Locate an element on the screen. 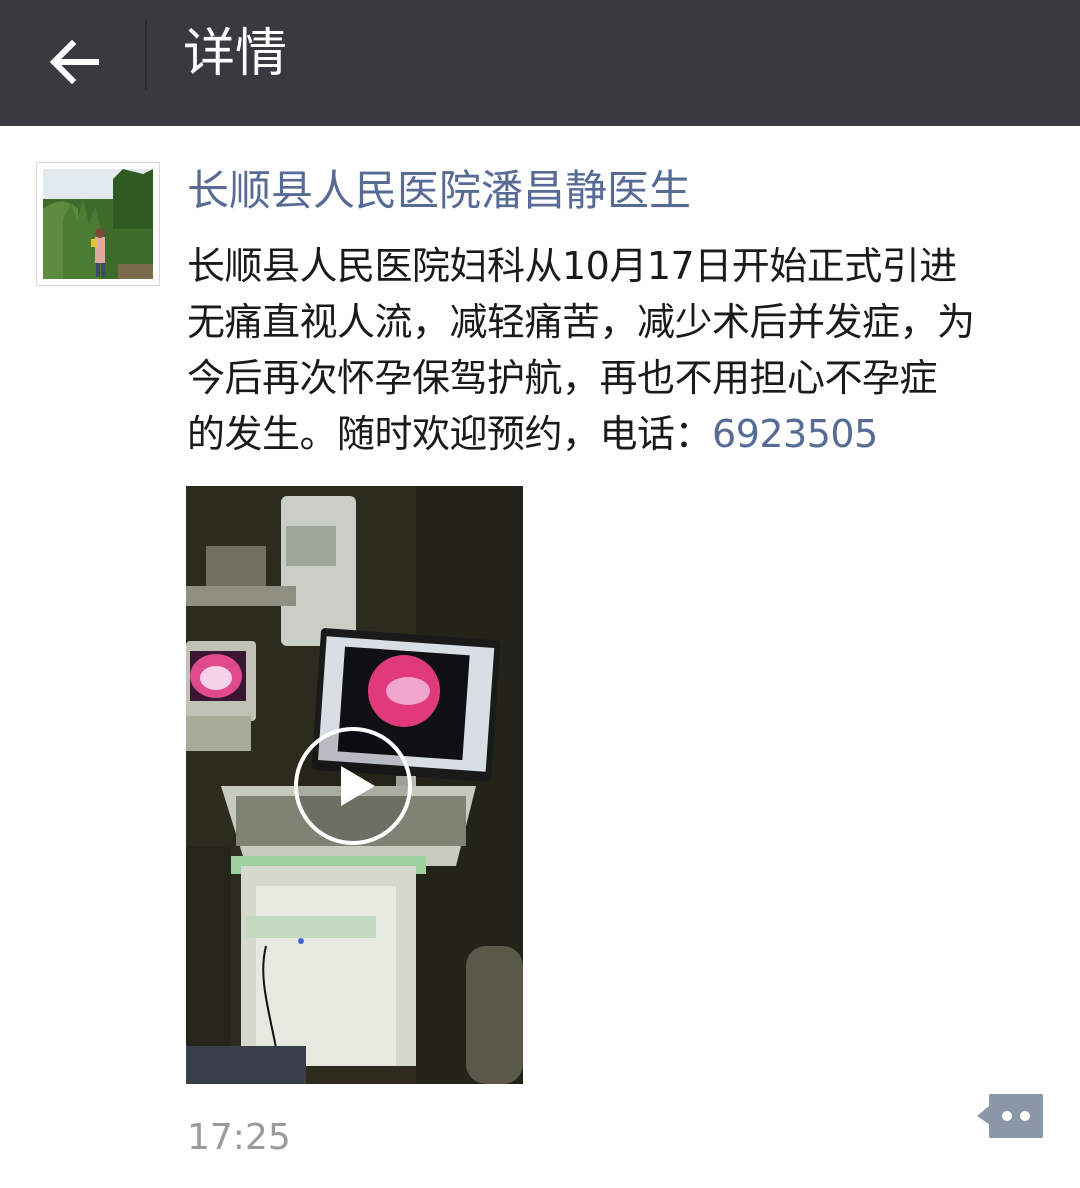  arrow-left-icon is located at coordinates (74, 62).